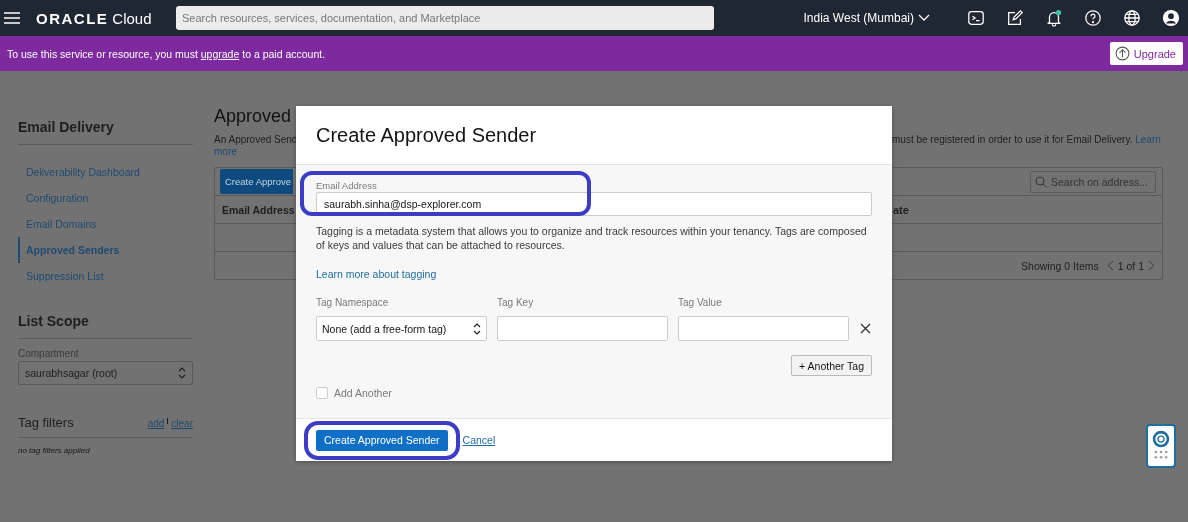 Image resolution: width=1188 pixels, height=522 pixels. Describe the element at coordinates (516, 303) in the screenshot. I see `column-label: Tag Key` at that location.